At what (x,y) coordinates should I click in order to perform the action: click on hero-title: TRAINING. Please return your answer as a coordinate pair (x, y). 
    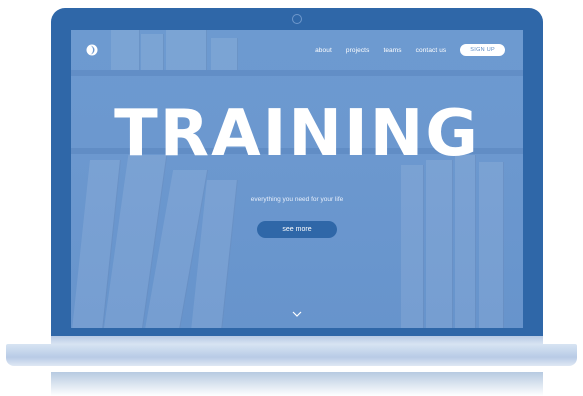
    Looking at the image, I should click on (297, 134).